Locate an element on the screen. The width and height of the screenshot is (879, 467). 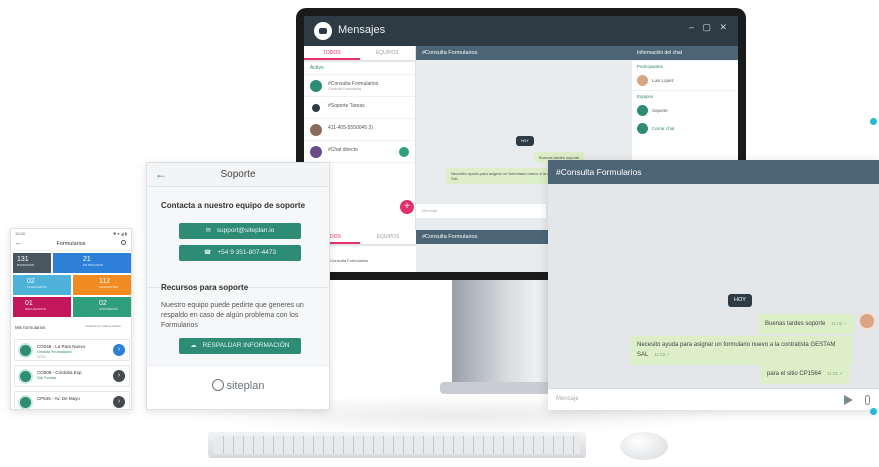
mail-icon: ✉ is located at coordinates (208, 231).